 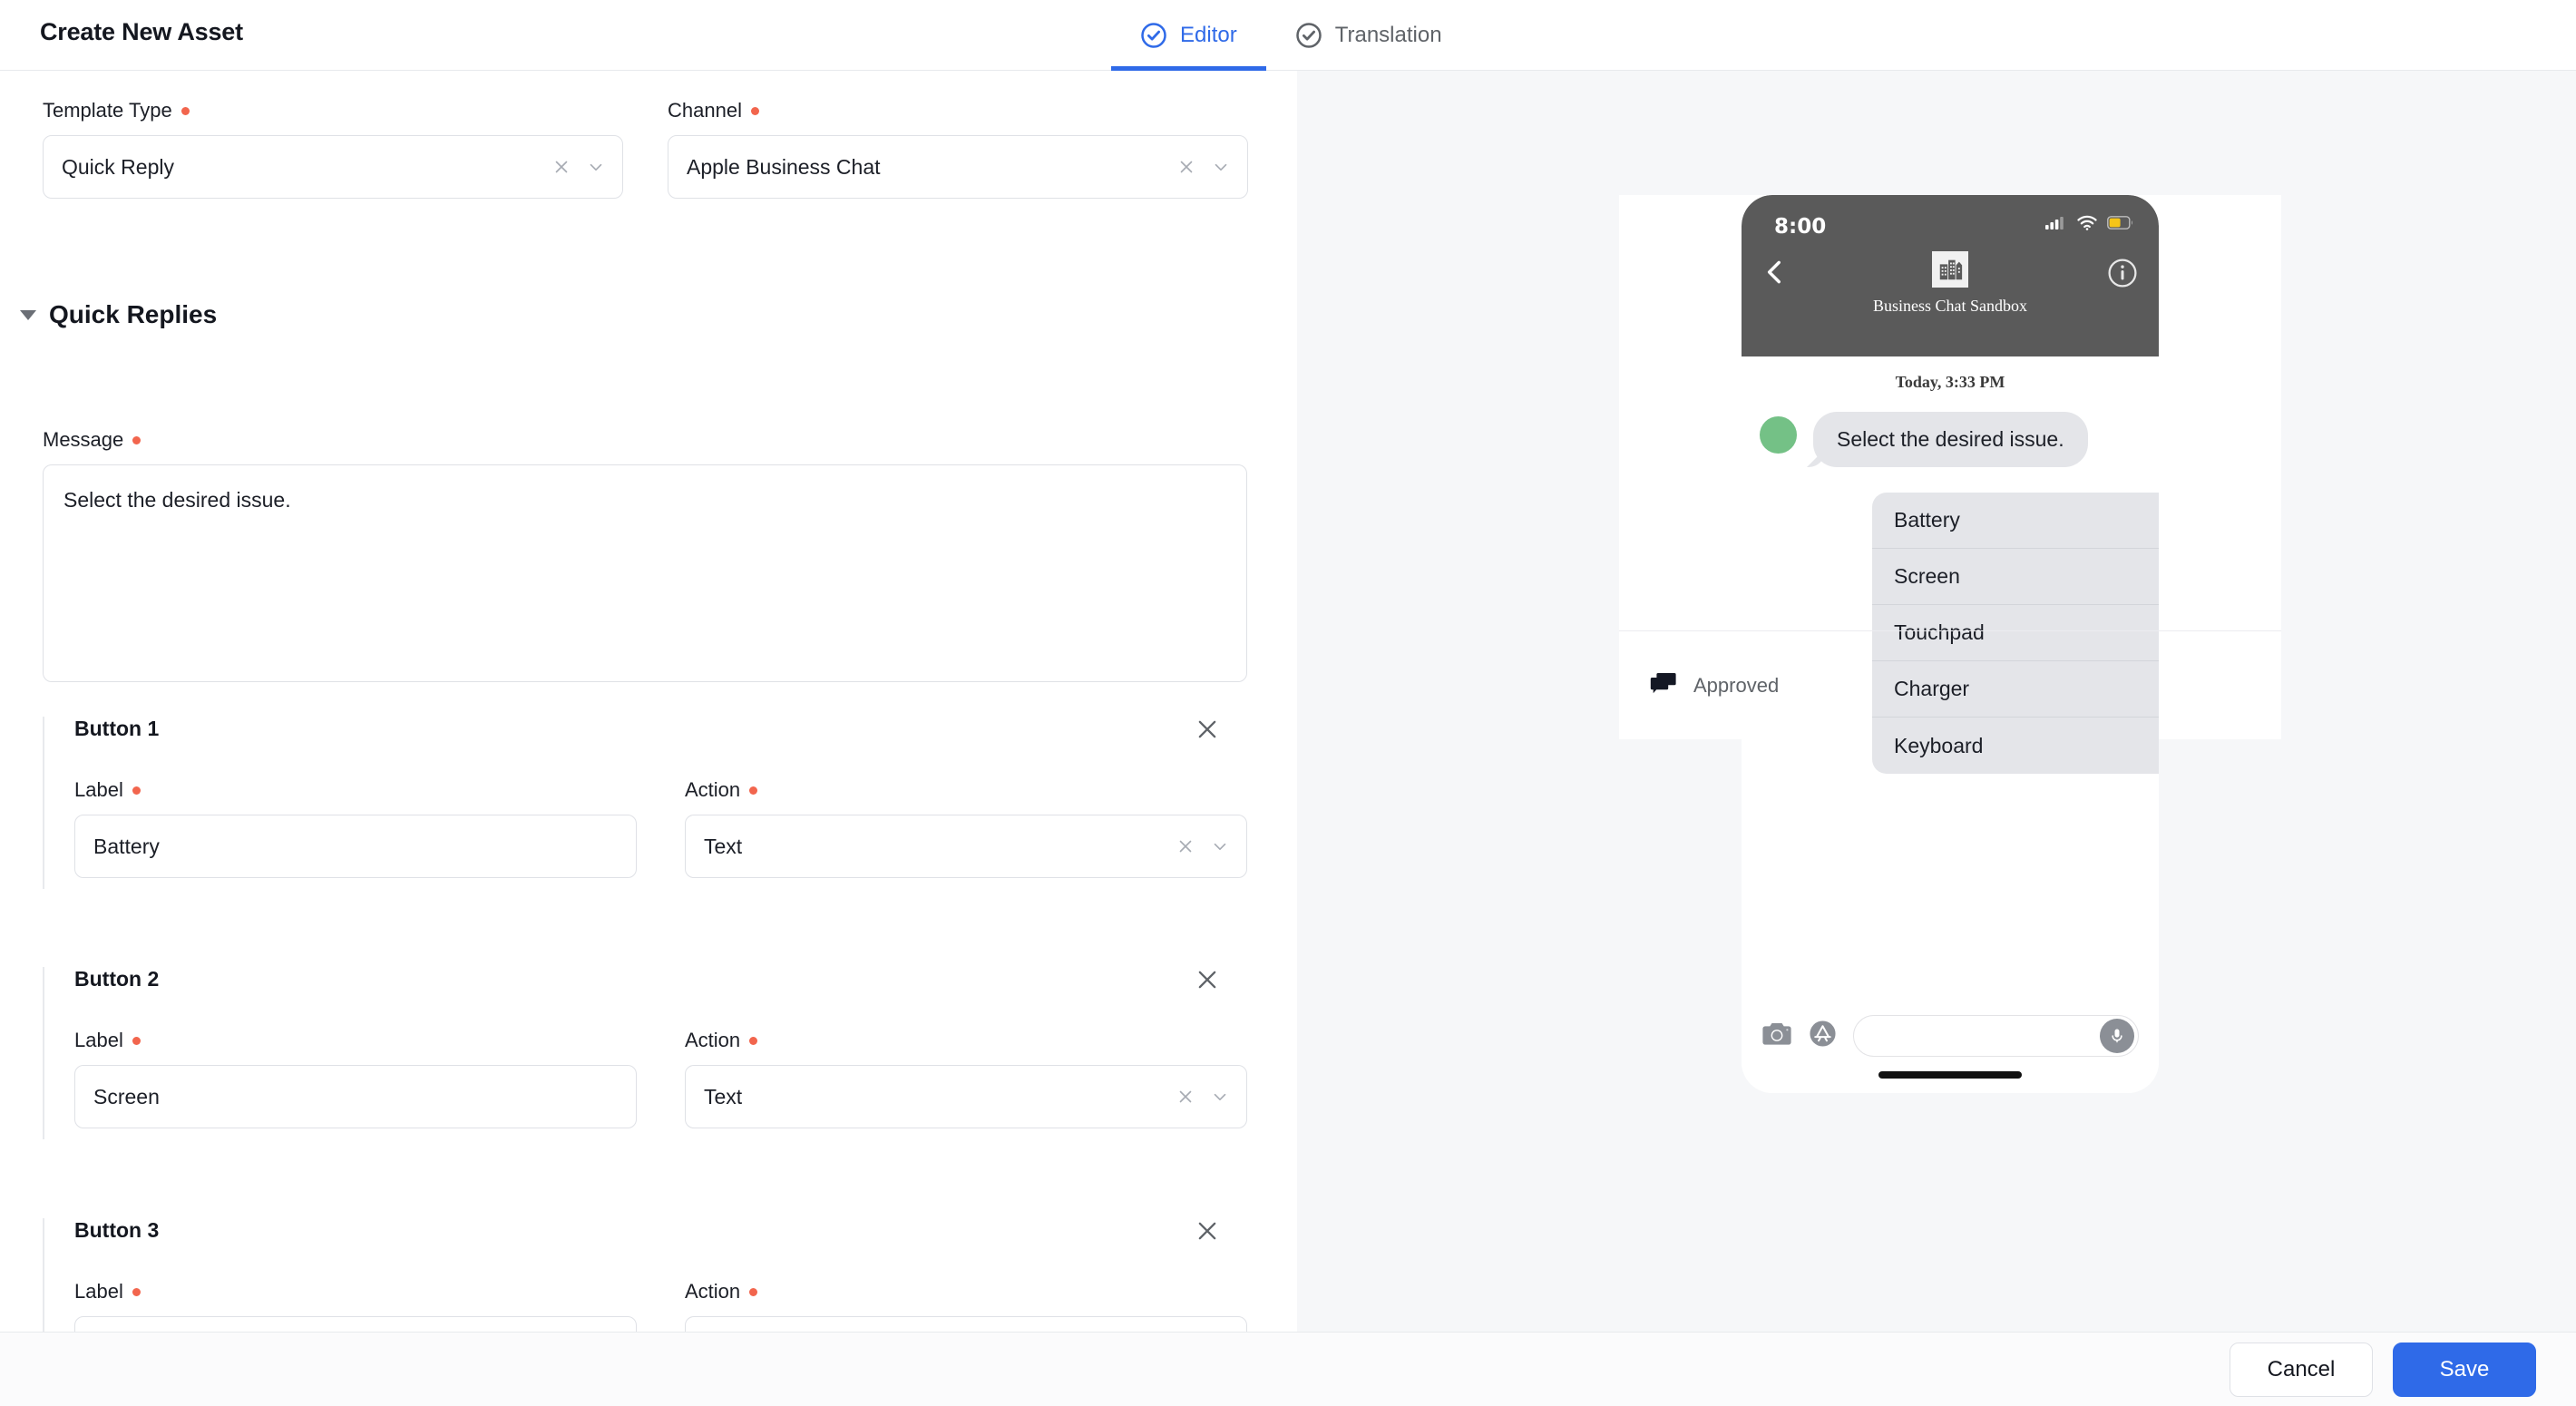 I want to click on chevron-left-icon, so click(x=1775, y=272).